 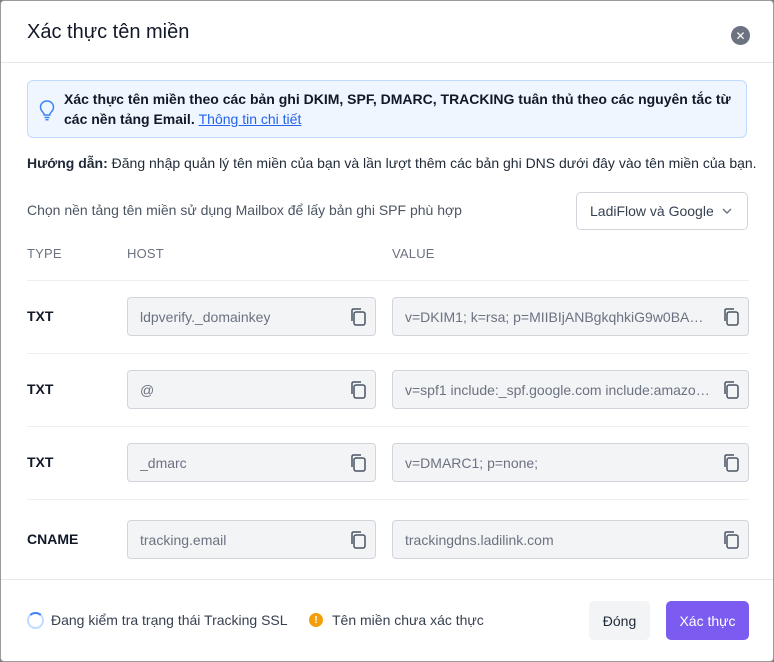 I want to click on verify-button: Xác thực, so click(x=707, y=620).